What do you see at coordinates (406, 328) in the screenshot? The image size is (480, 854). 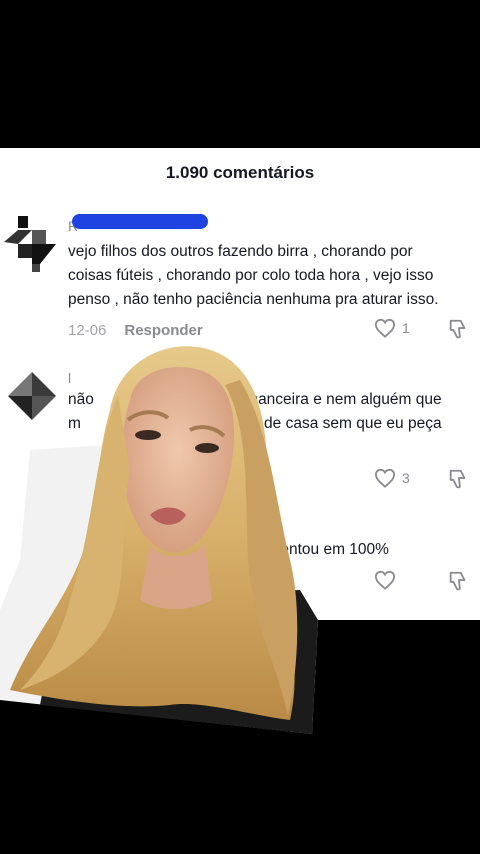 I see `like-count: 1` at bounding box center [406, 328].